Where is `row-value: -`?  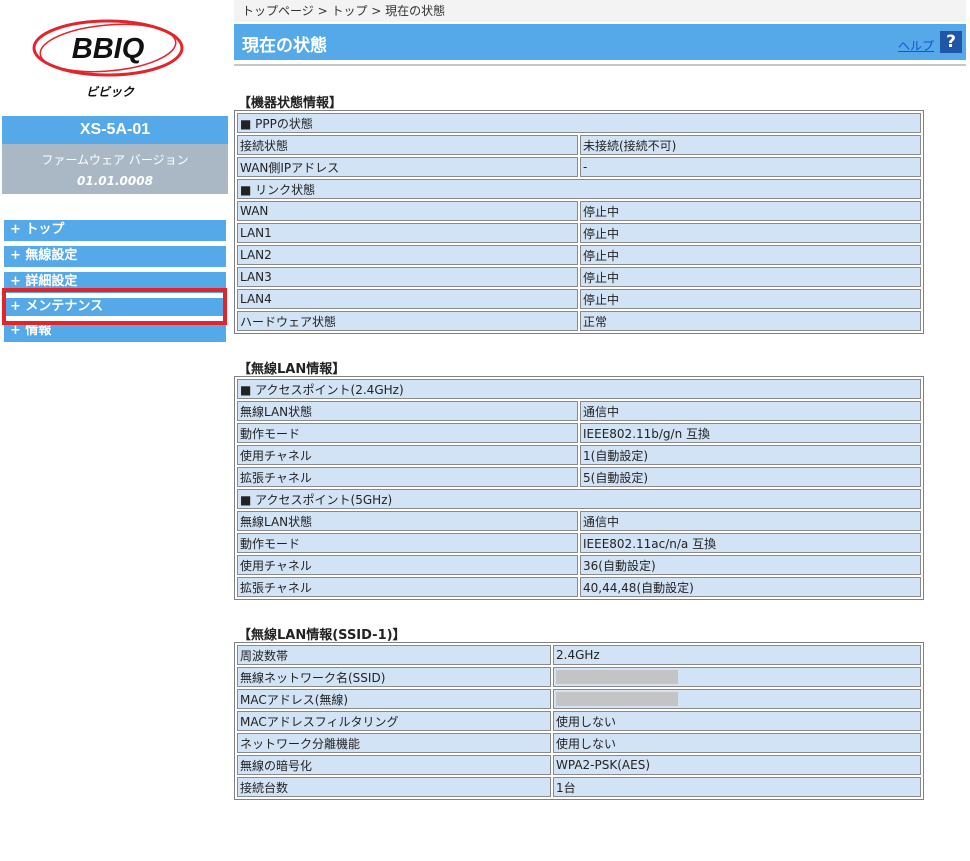
row-value: - is located at coordinates (750, 167).